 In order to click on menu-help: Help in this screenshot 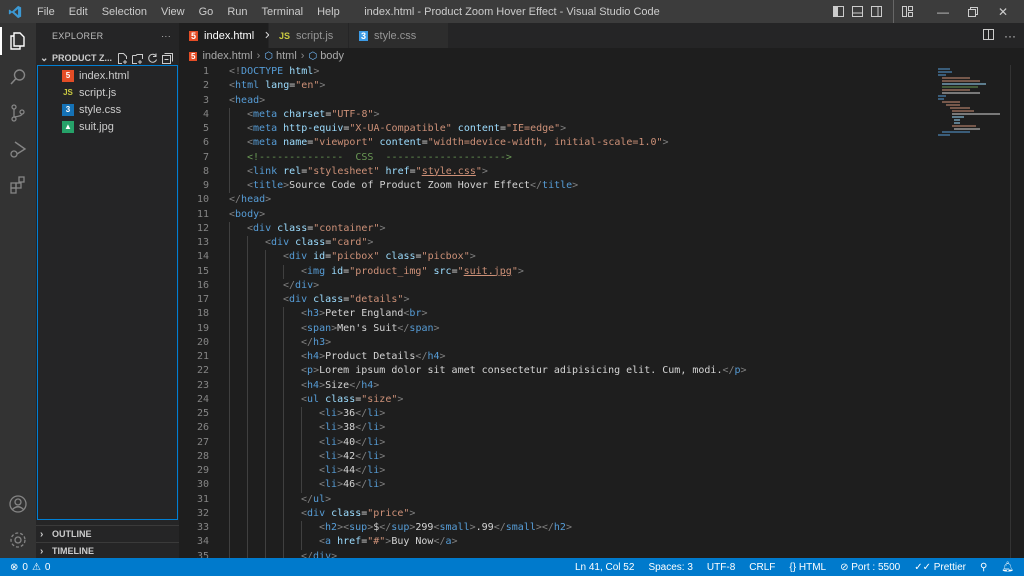, I will do `click(328, 12)`.